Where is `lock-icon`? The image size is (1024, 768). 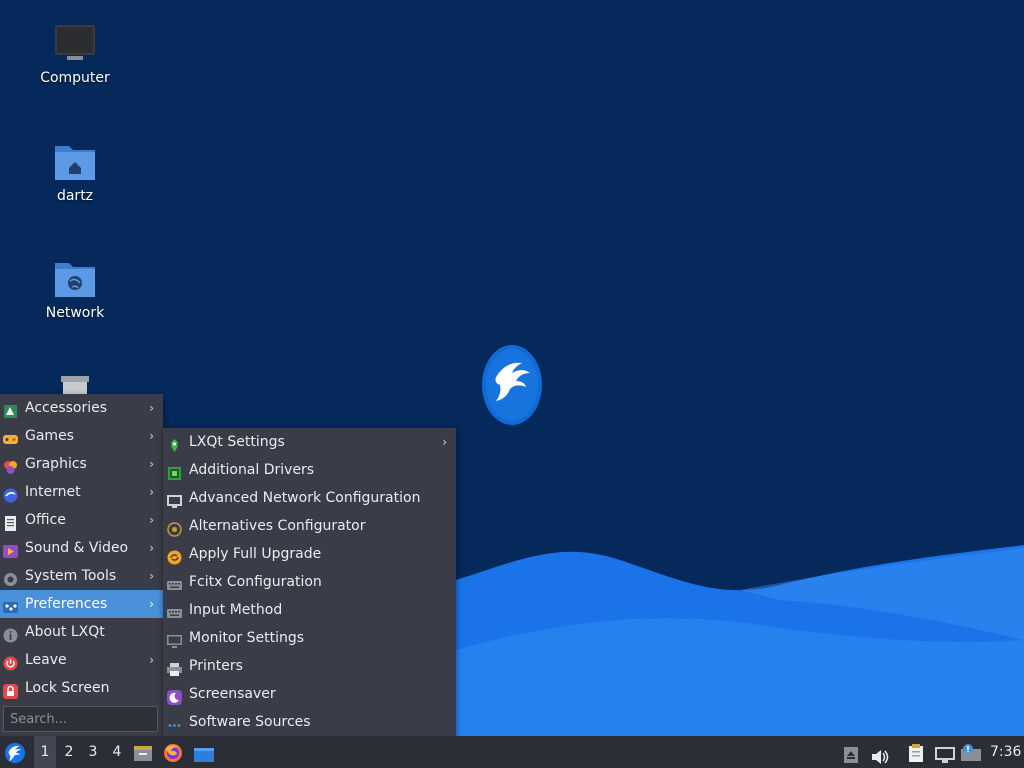 lock-icon is located at coordinates (10, 690).